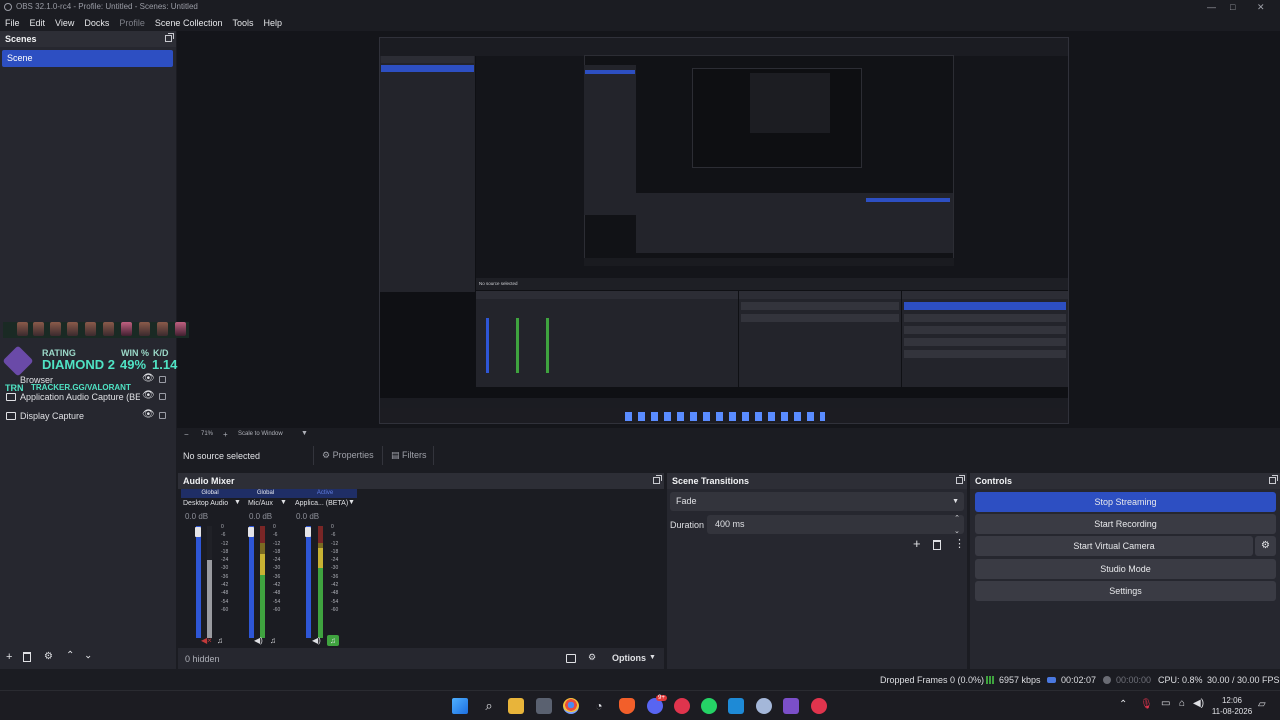 The width and height of the screenshot is (1280, 720). Describe the element at coordinates (544, 706) in the screenshot. I see `store-icon` at that location.